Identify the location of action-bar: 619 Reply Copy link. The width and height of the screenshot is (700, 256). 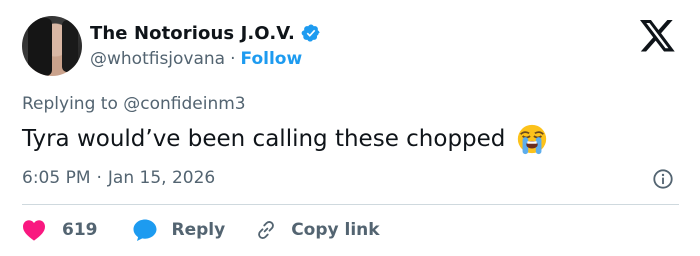
(201, 230).